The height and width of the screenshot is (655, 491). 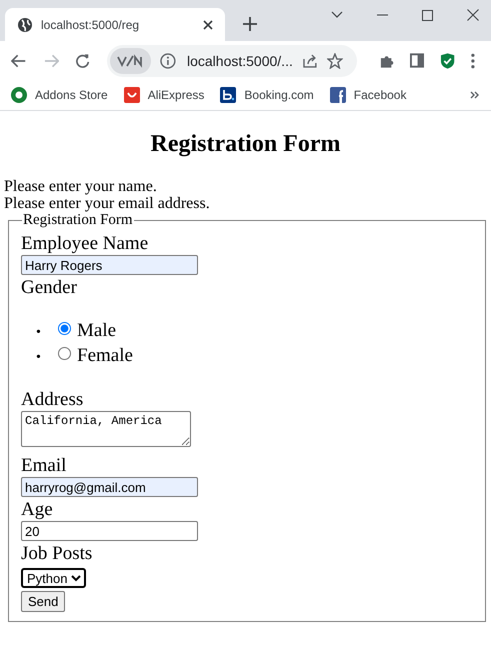 I want to click on radio-label: Female, so click(x=105, y=355).